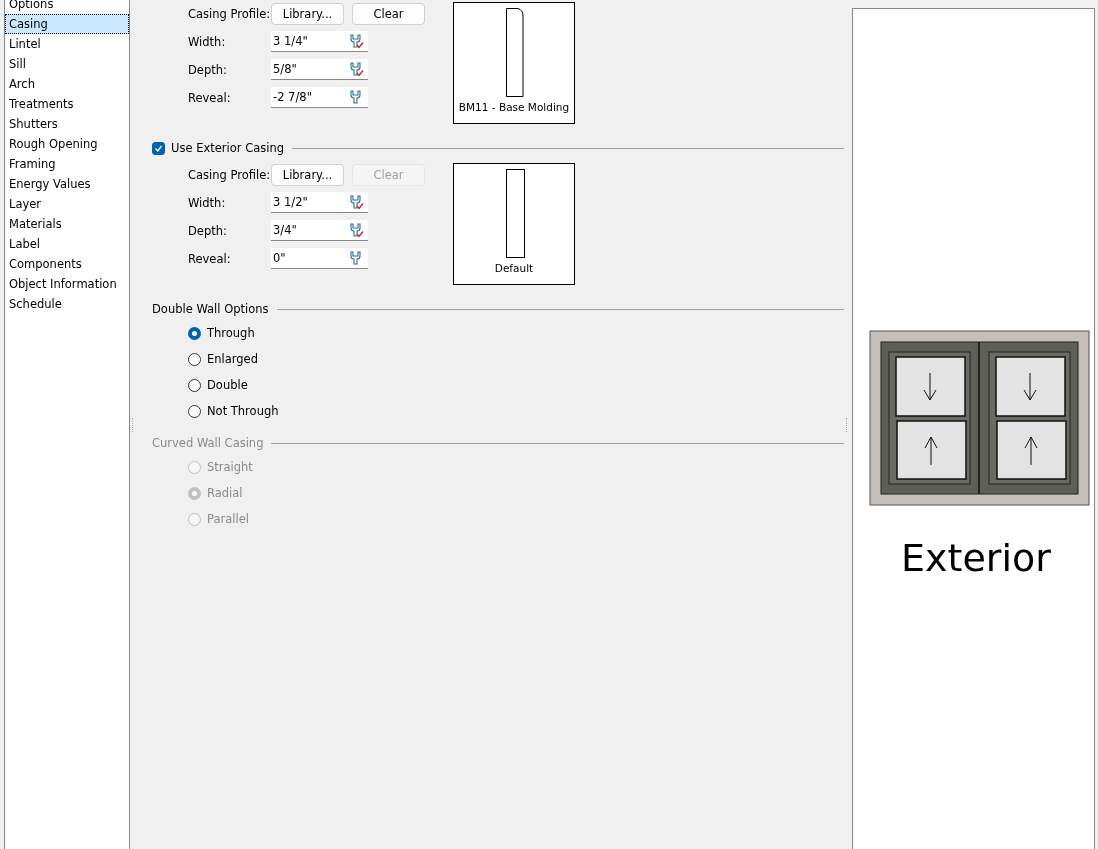 This screenshot has height=849, width=1098. I want to click on sidebar-item: Schedule, so click(67, 304).